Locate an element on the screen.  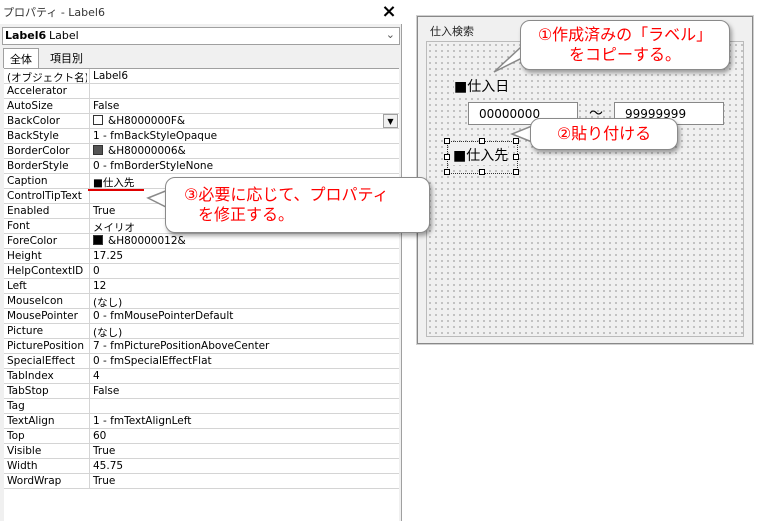
property-value-text: Label6 is located at coordinates (111, 76).